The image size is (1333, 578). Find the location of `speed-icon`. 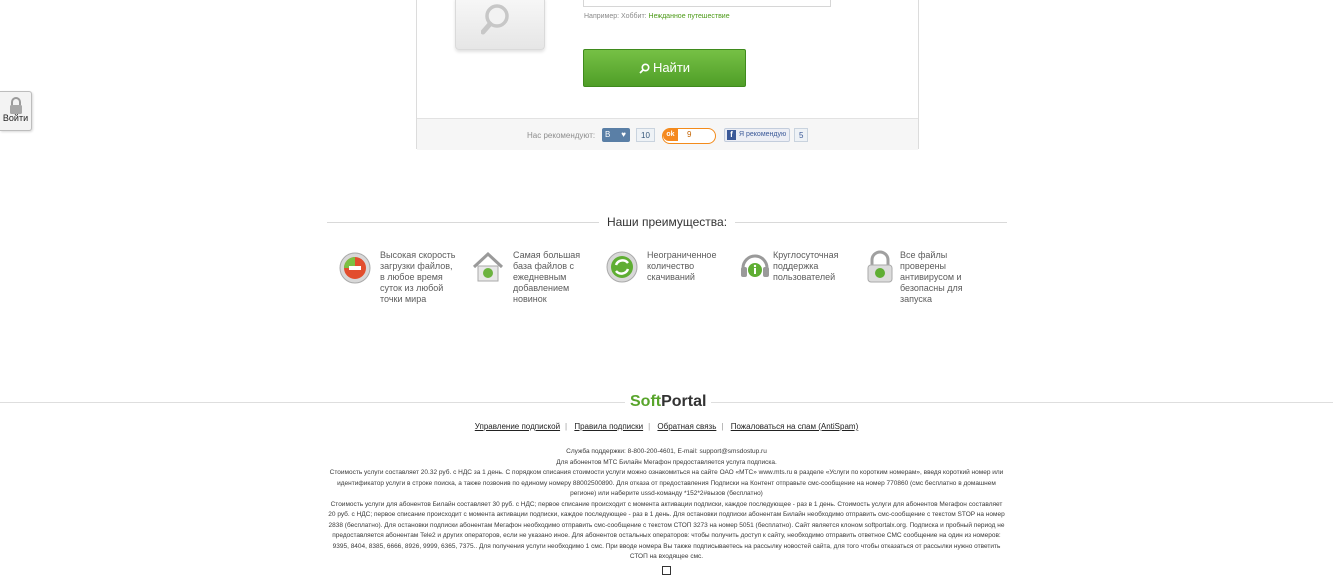

speed-icon is located at coordinates (355, 268).